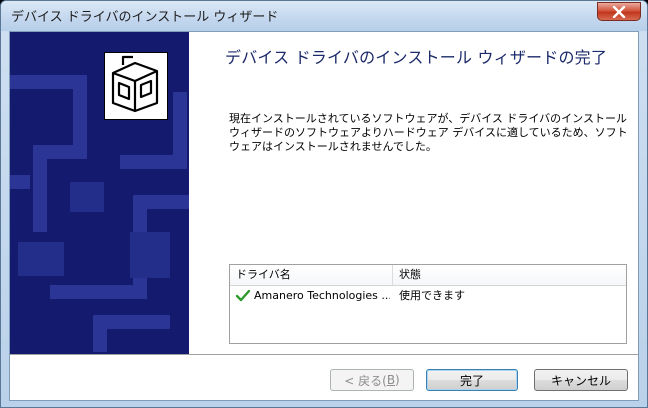  What do you see at coordinates (397, 380) in the screenshot?
I see `back-button-suffix: )` at bounding box center [397, 380].